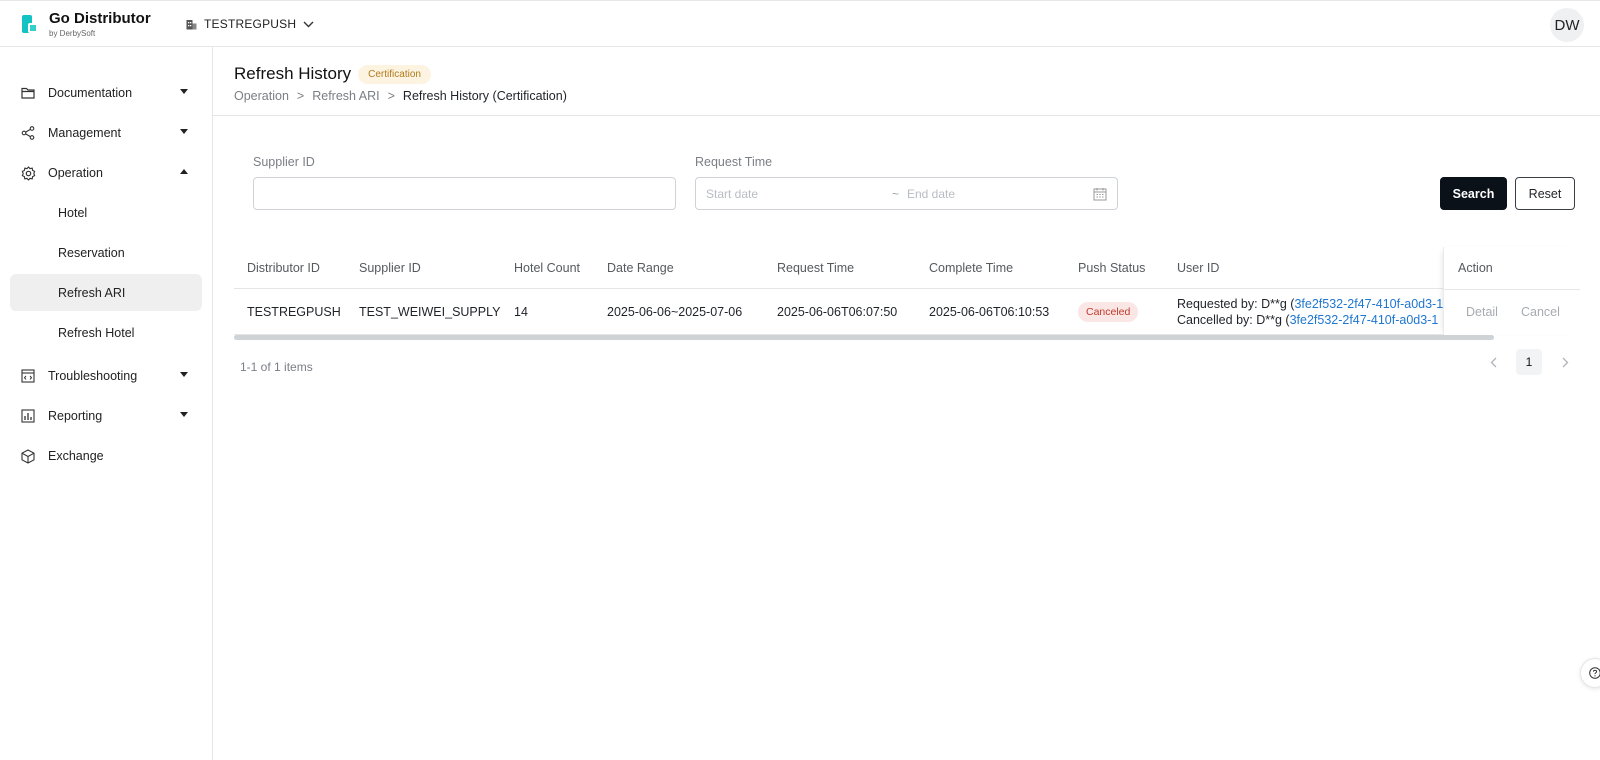 This screenshot has width=1600, height=760. What do you see at coordinates (837, 311) in the screenshot?
I see `cell-request-time: 2025-06-06T06:07:50` at bounding box center [837, 311].